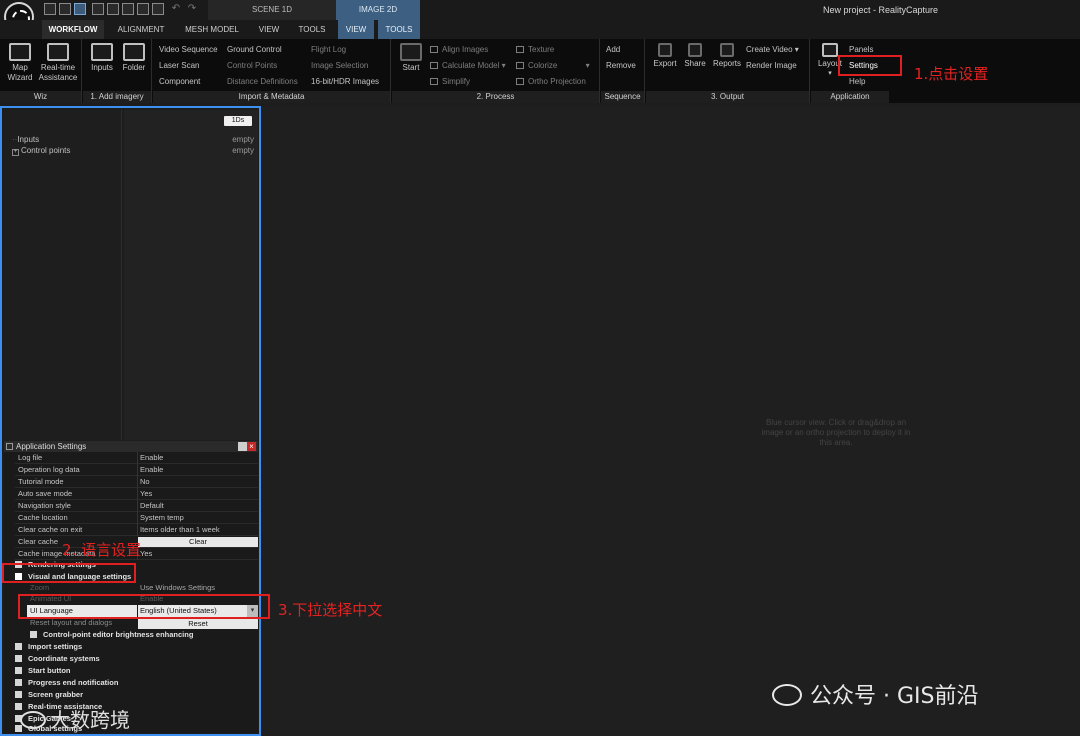  Describe the element at coordinates (48, 647) in the screenshot. I see `section-import-settings: Import settings` at that location.